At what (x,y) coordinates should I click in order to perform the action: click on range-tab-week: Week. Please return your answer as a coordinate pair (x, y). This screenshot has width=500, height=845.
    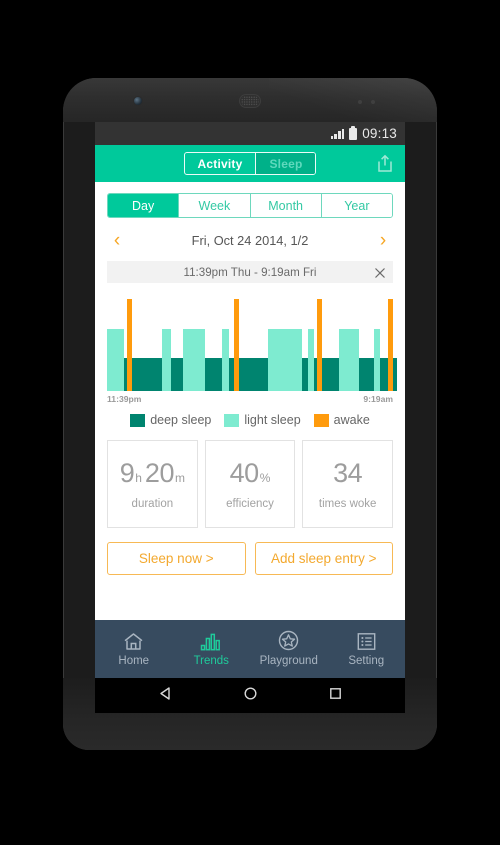
    Looking at the image, I should click on (214, 205).